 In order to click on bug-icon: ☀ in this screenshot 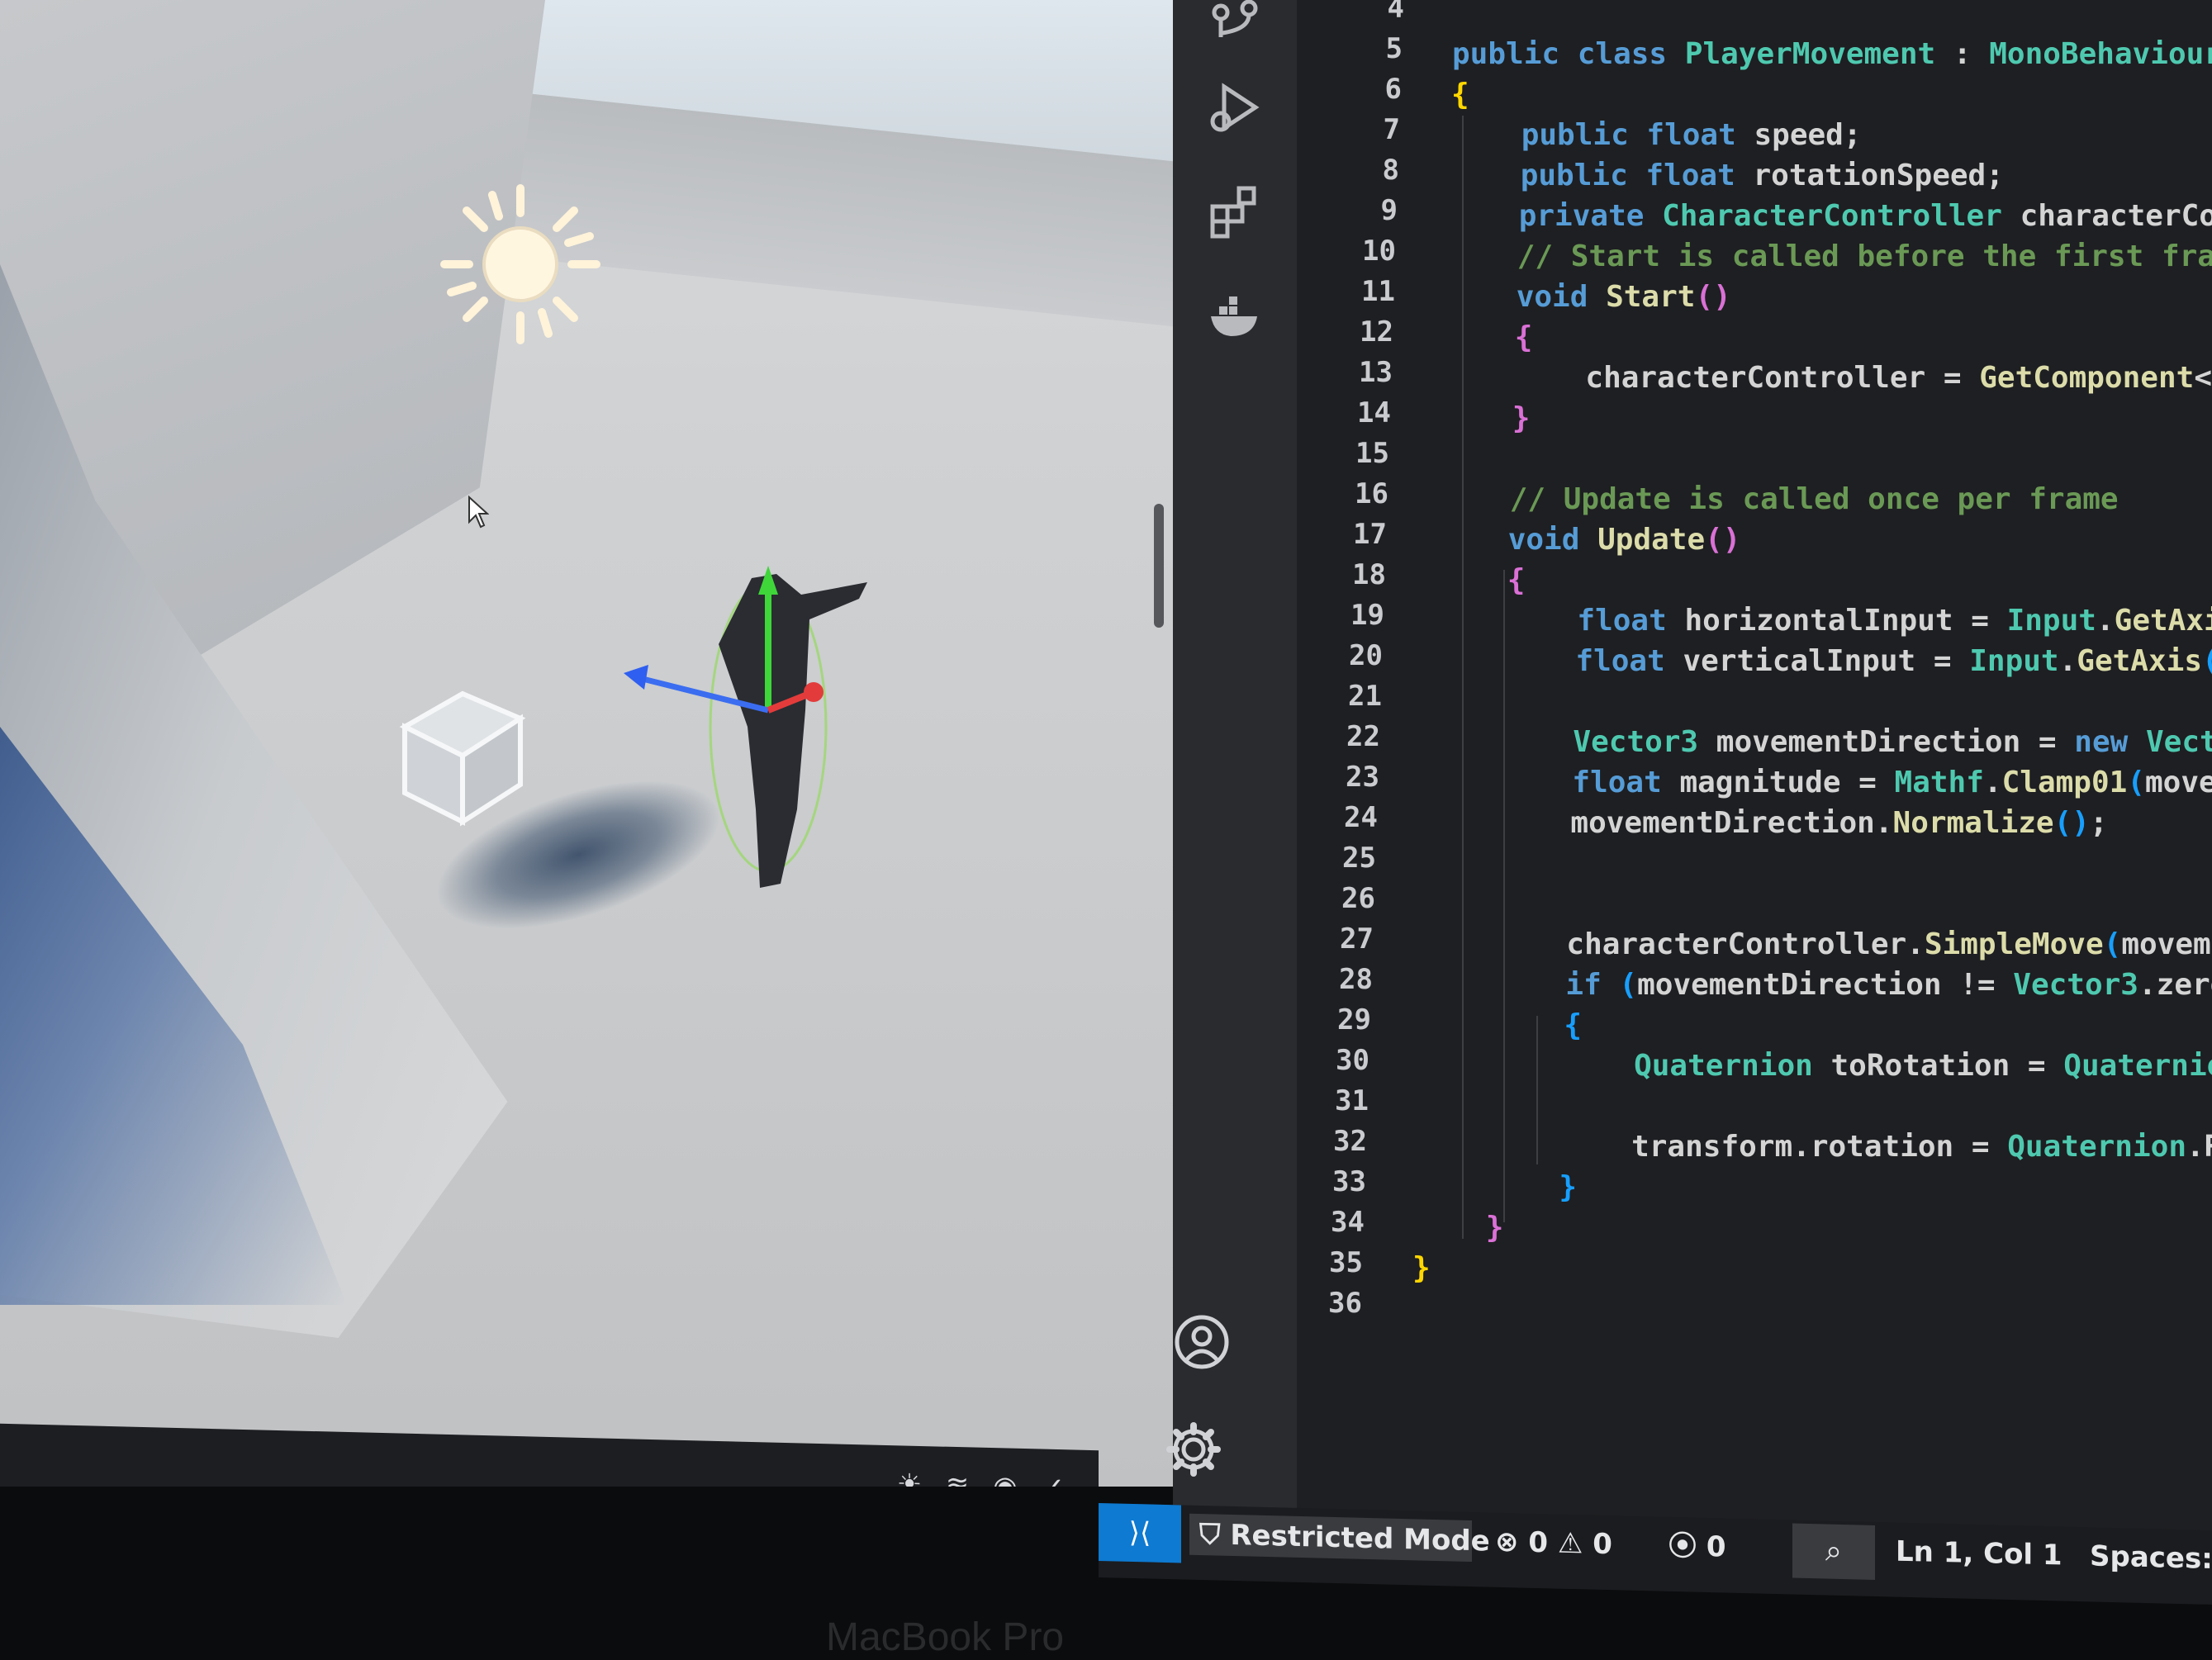, I will do `click(909, 1477)`.